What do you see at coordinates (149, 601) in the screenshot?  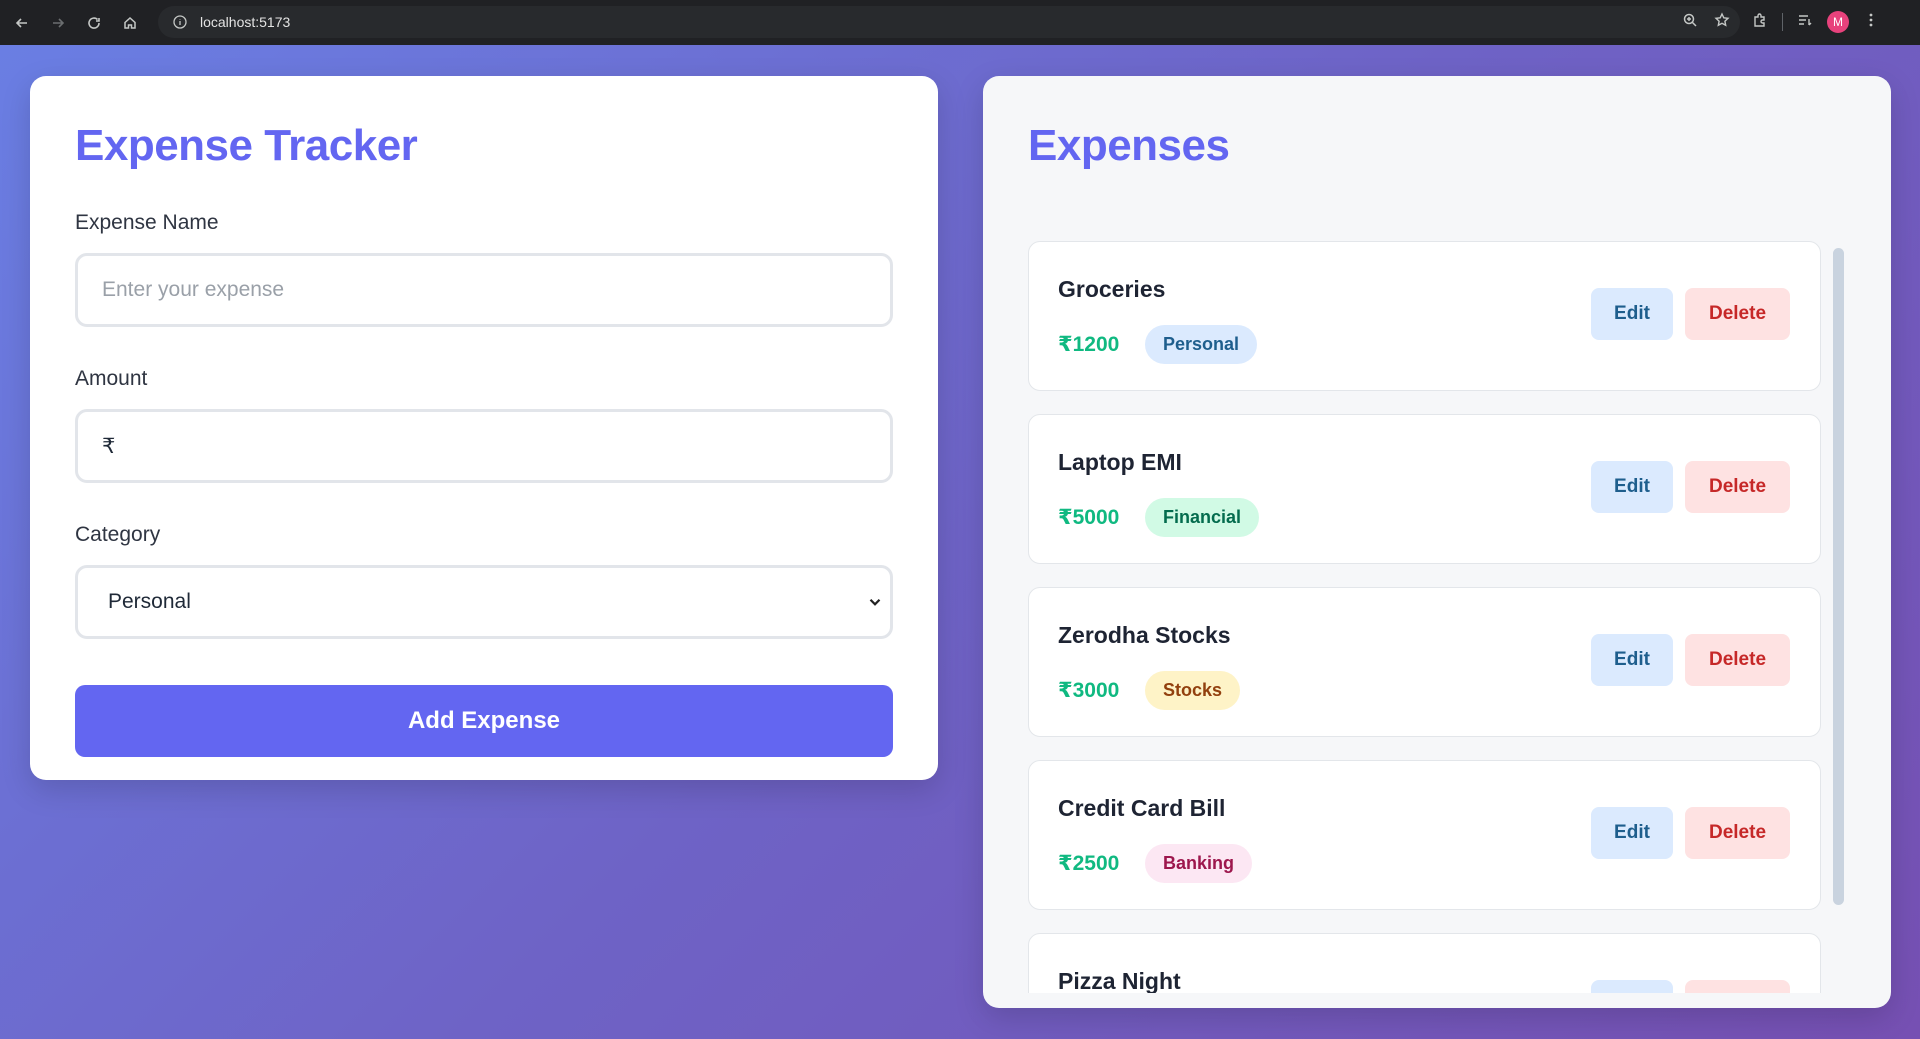 I see `category-selected-value: Personal` at bounding box center [149, 601].